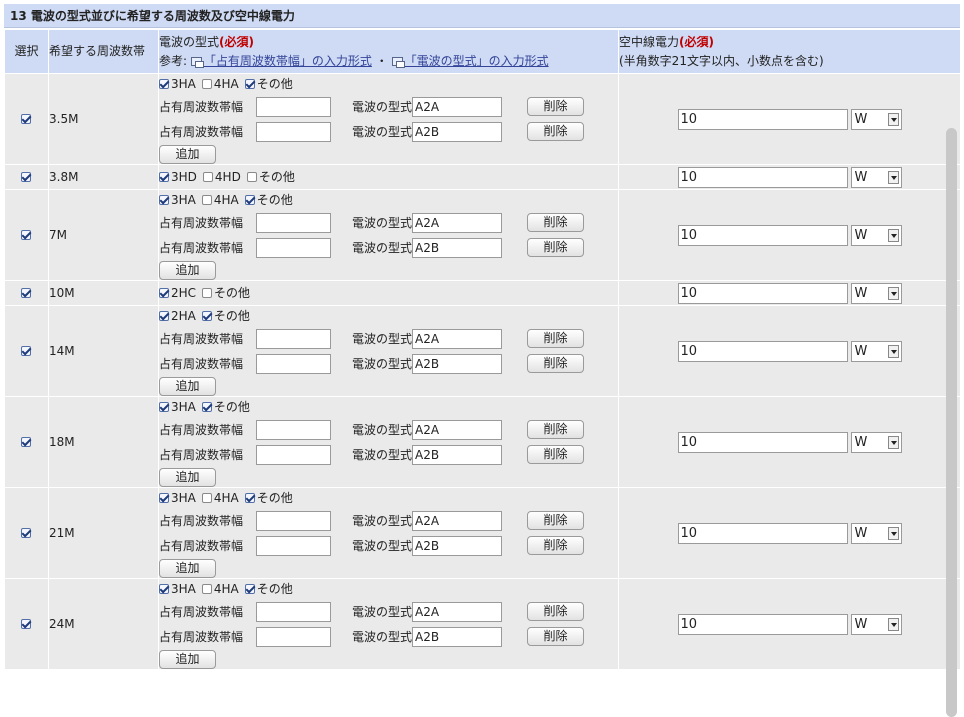  I want to click on vertical-scrollbar, so click(951, 422).